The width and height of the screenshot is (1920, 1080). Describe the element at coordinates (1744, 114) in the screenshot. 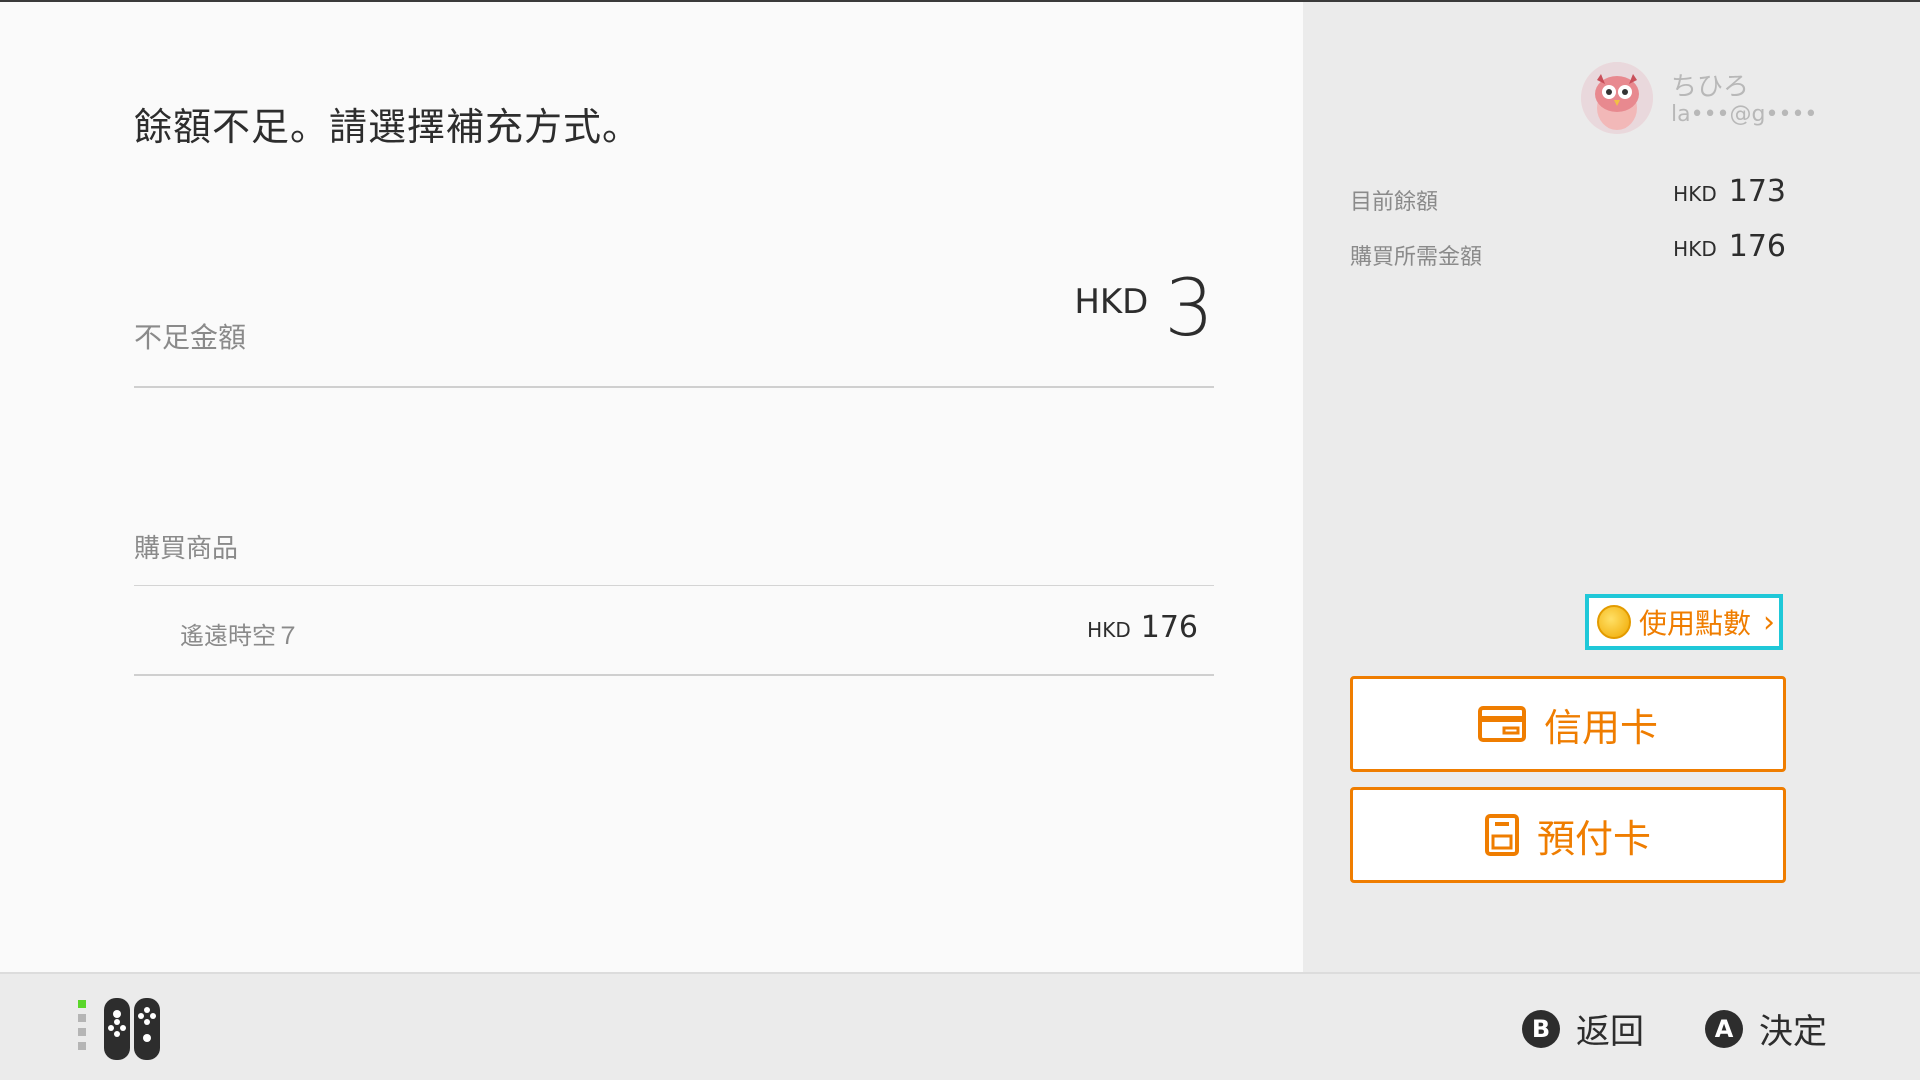

I see `account-email: la•••@g••••` at that location.